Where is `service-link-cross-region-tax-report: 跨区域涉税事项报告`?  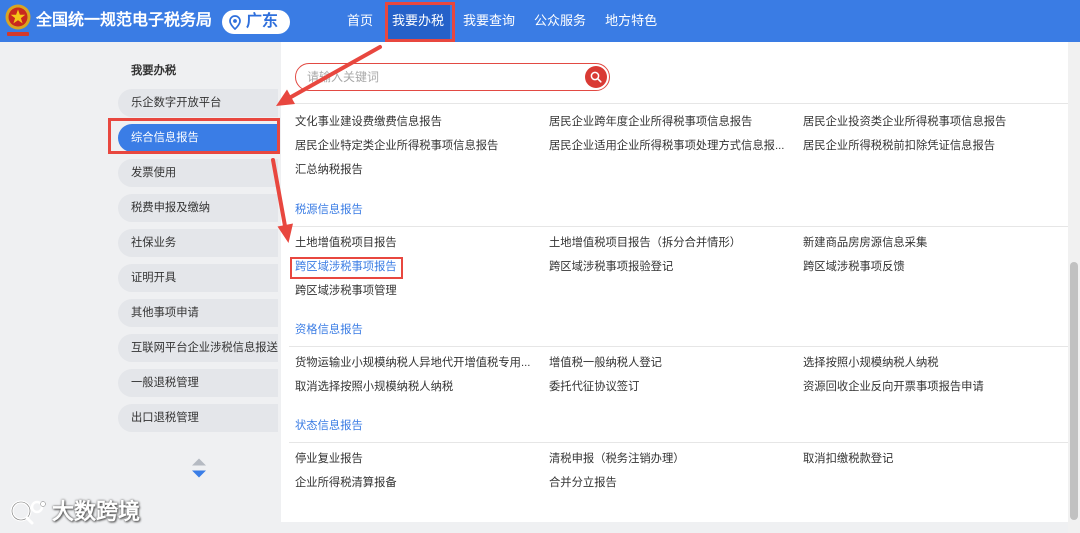 service-link-cross-region-tax-report: 跨区域涉税事项报告 is located at coordinates (422, 267).